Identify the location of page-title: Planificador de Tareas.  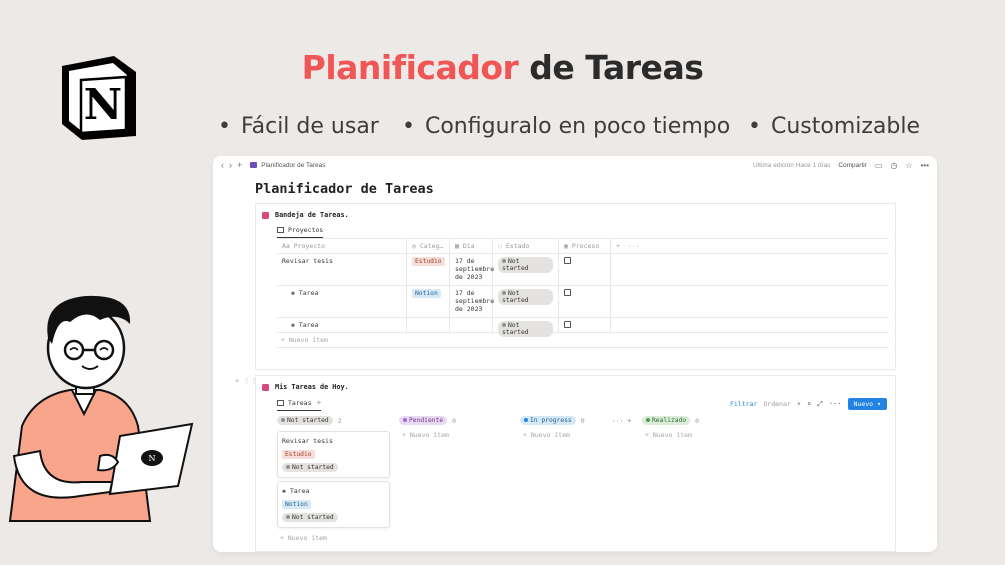
(344, 189).